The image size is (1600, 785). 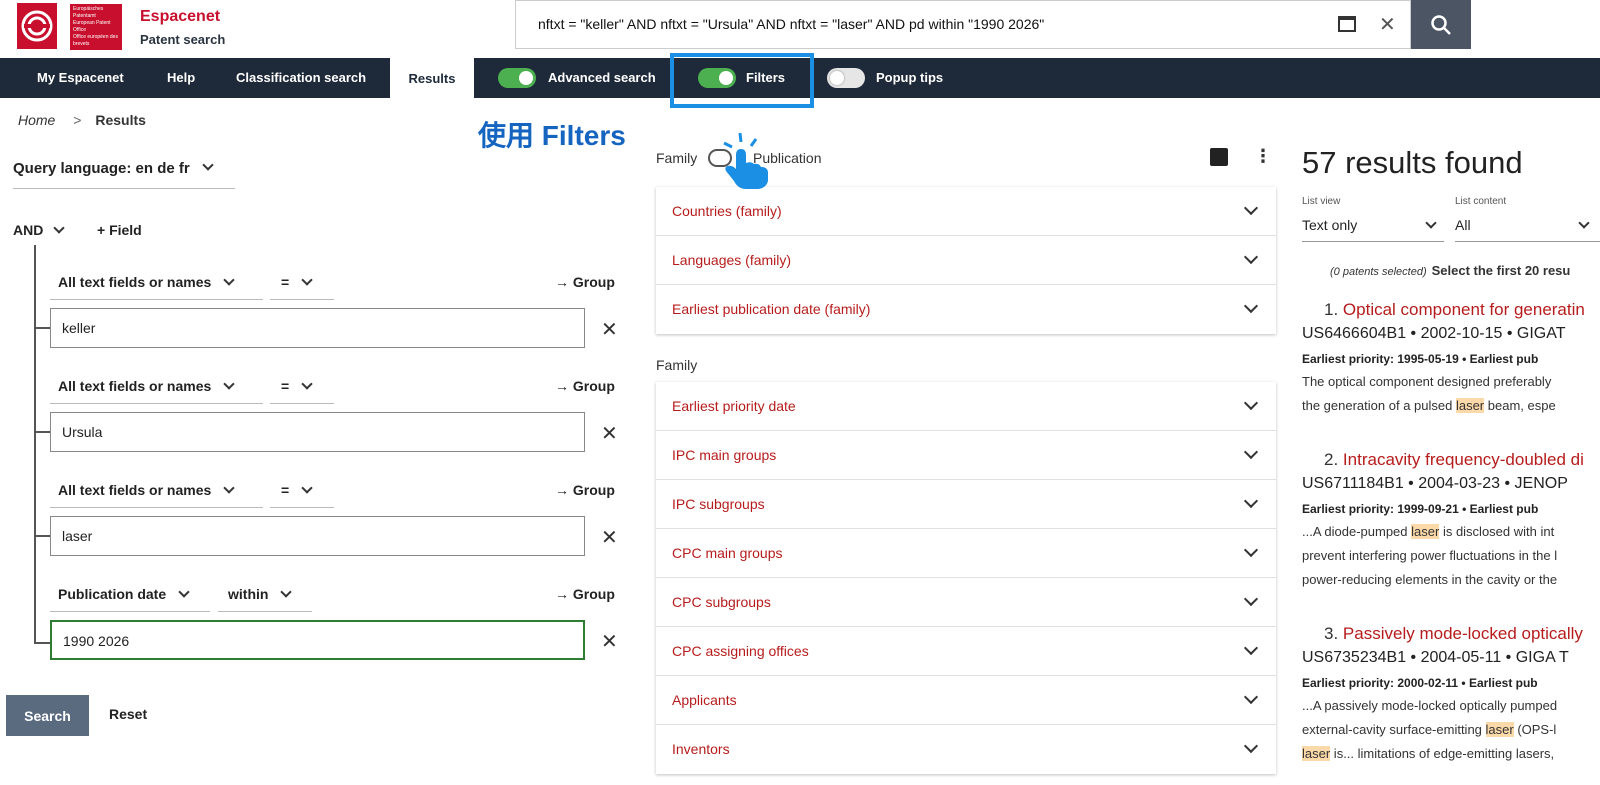 I want to click on query-language-select: Query language: en de fr, so click(x=113, y=168).